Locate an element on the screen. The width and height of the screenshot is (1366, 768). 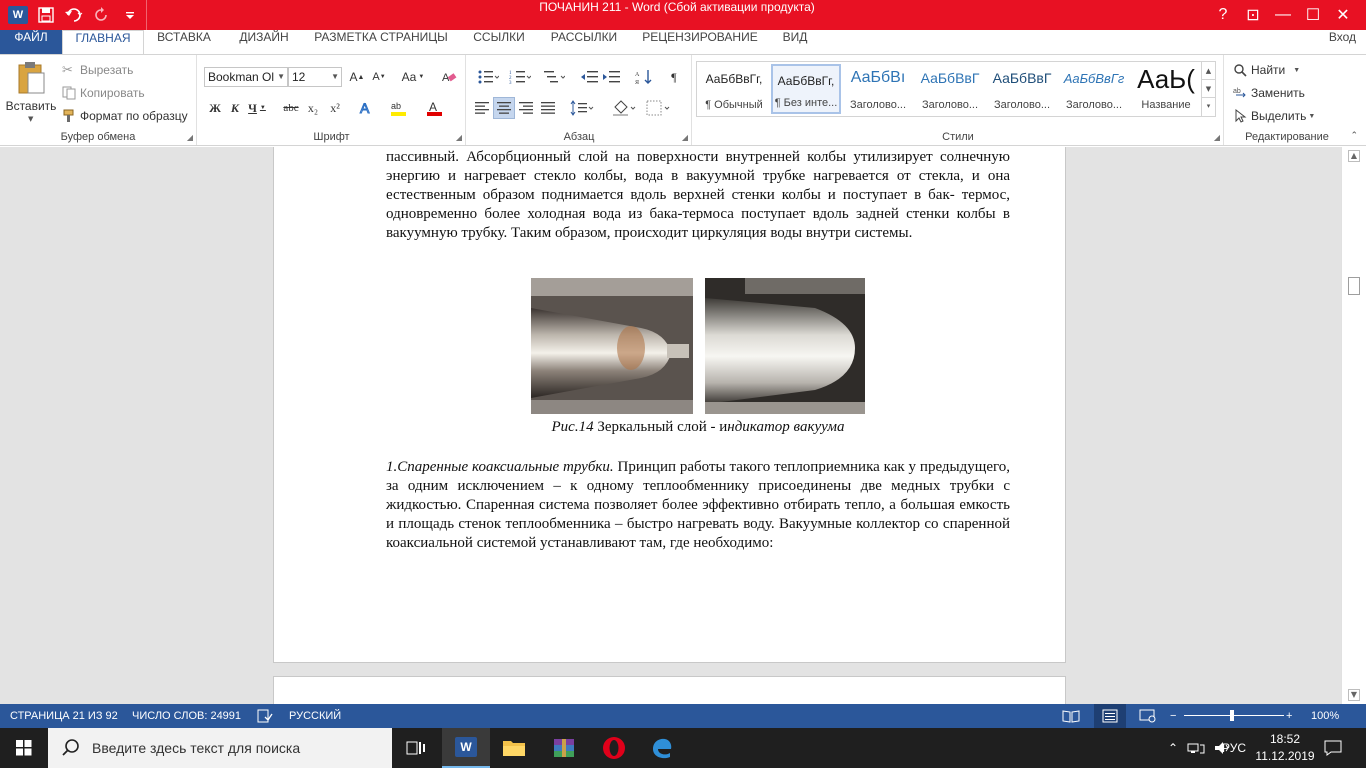
sort-button: AЯ is located at coordinates (644, 77).